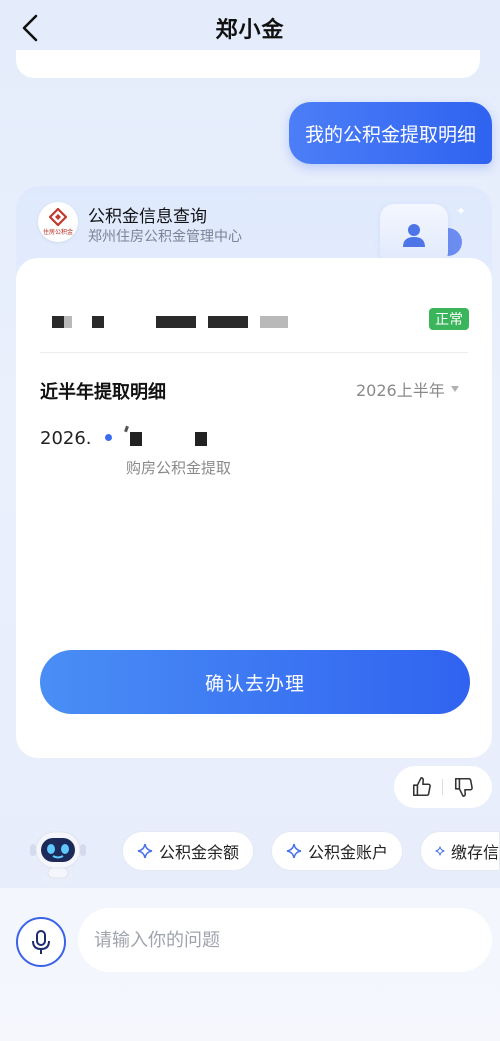  What do you see at coordinates (248, 64) in the screenshot?
I see `previous-message-card` at bounding box center [248, 64].